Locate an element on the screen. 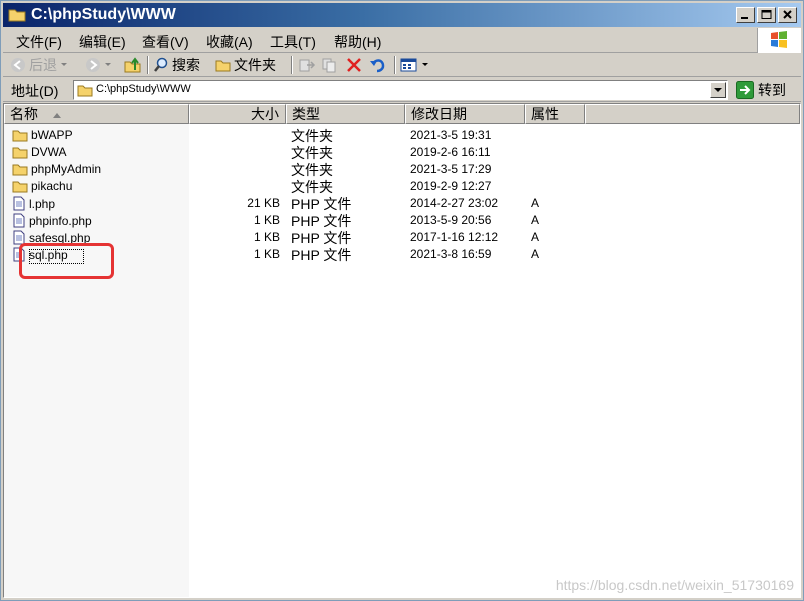  minimize-button is located at coordinates (745, 15).